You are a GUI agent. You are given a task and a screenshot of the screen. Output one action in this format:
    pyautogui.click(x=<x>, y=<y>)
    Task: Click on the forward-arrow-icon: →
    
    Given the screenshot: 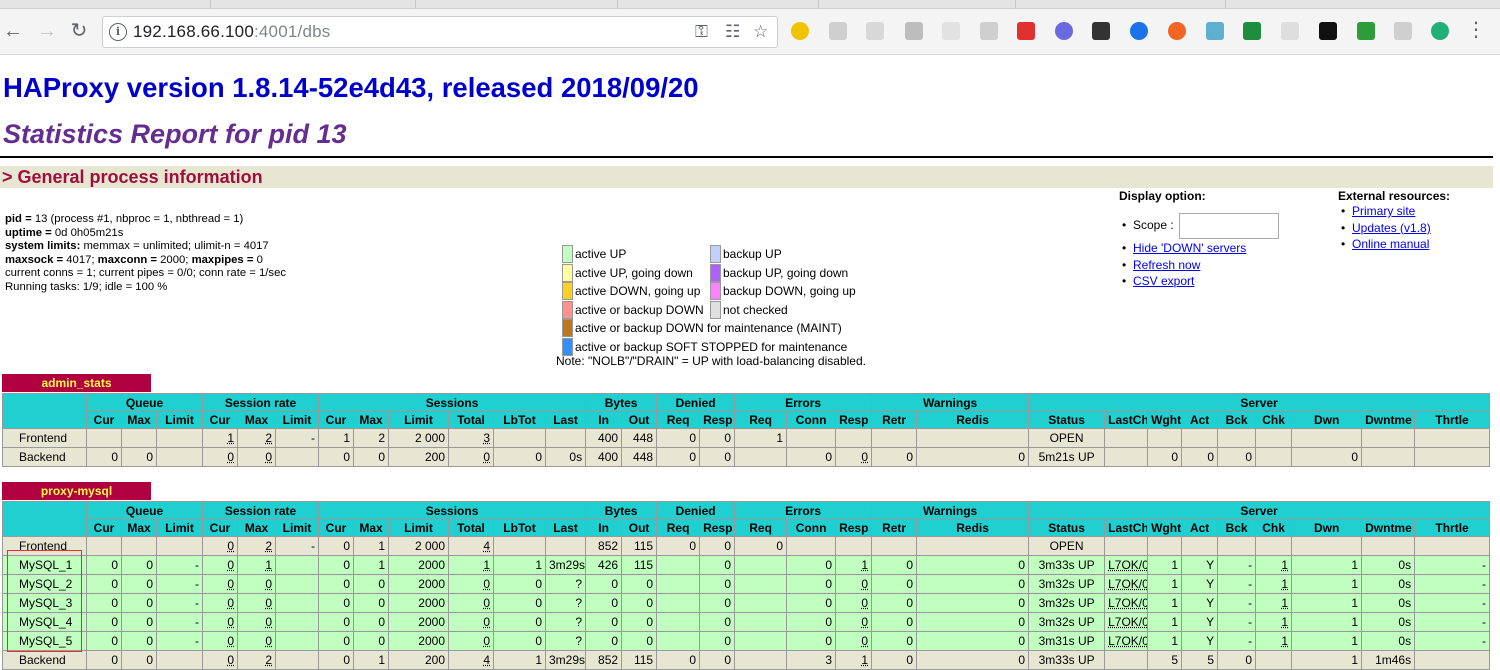 What is the action you would take?
    pyautogui.click(x=47, y=31)
    